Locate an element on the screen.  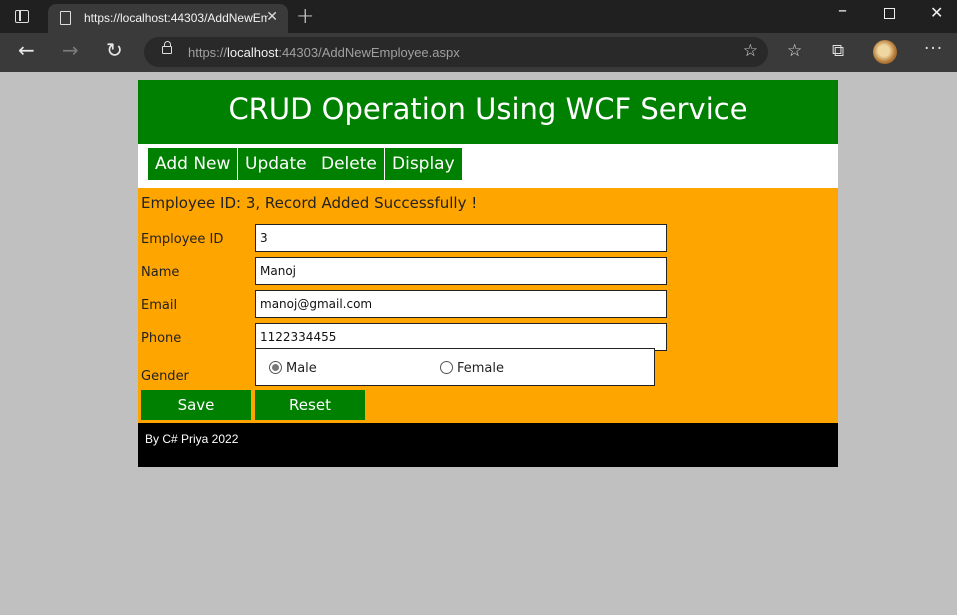
save-button: Save is located at coordinates (196, 405).